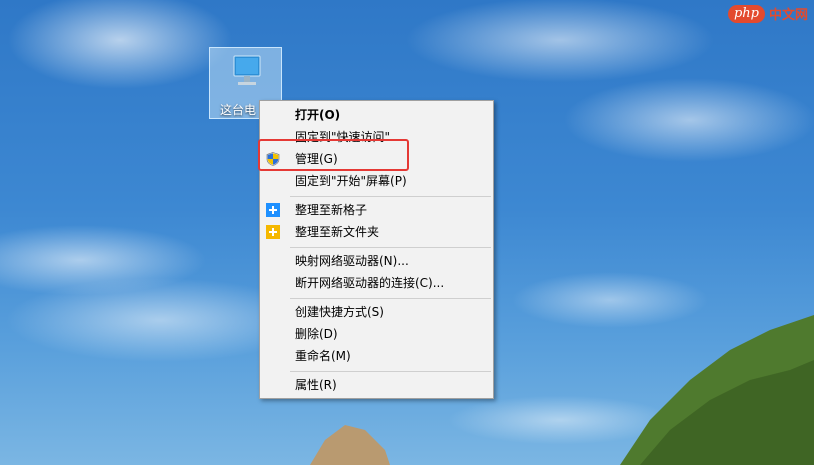  Describe the element at coordinates (238, 110) in the screenshot. I see `desktop-icon-label: 这台电` at that location.